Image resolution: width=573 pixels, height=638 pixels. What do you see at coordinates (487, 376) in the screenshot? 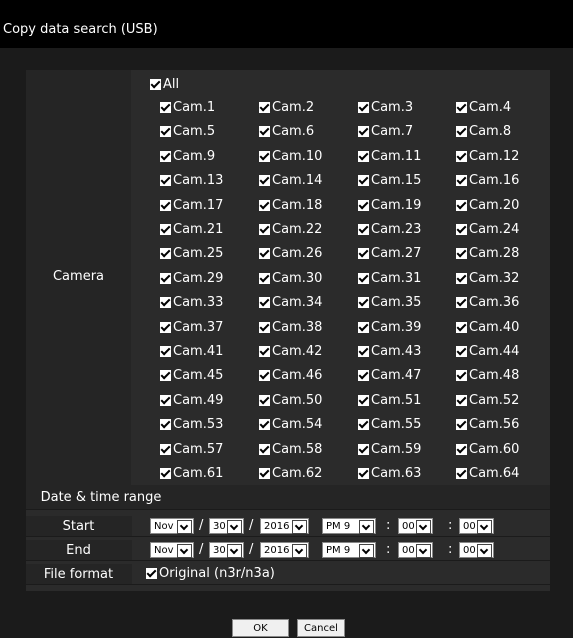
I see `camera-checkbox: Cam.48` at bounding box center [487, 376].